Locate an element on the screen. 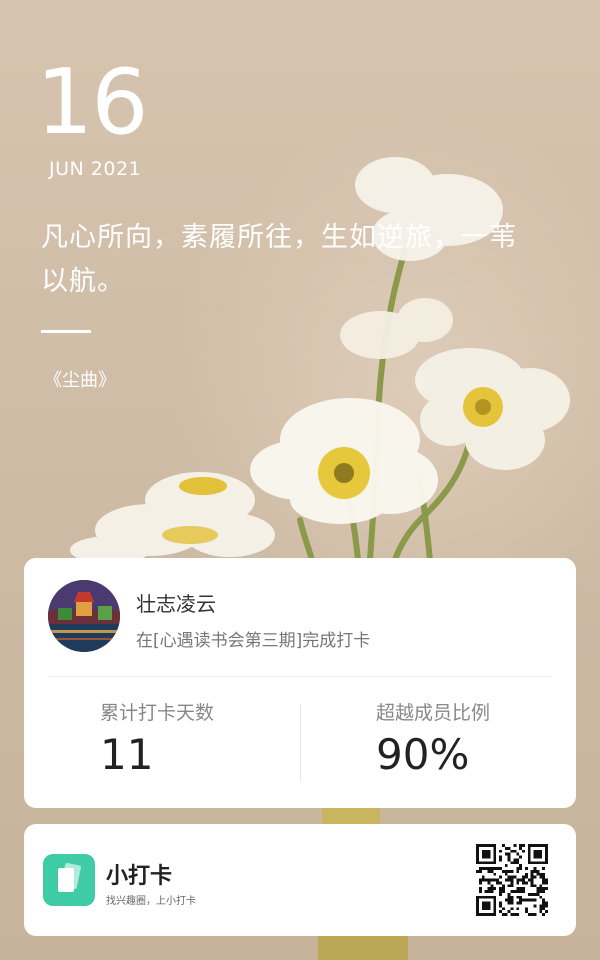 The width and height of the screenshot is (600, 960). quote-source: 《尘曲》 is located at coordinates (80, 380).